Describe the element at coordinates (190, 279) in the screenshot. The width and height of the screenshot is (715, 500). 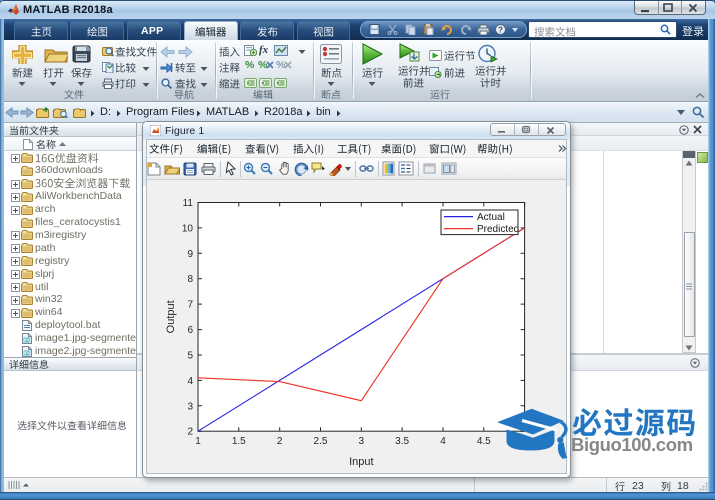
I see `svg-text: 8` at that location.